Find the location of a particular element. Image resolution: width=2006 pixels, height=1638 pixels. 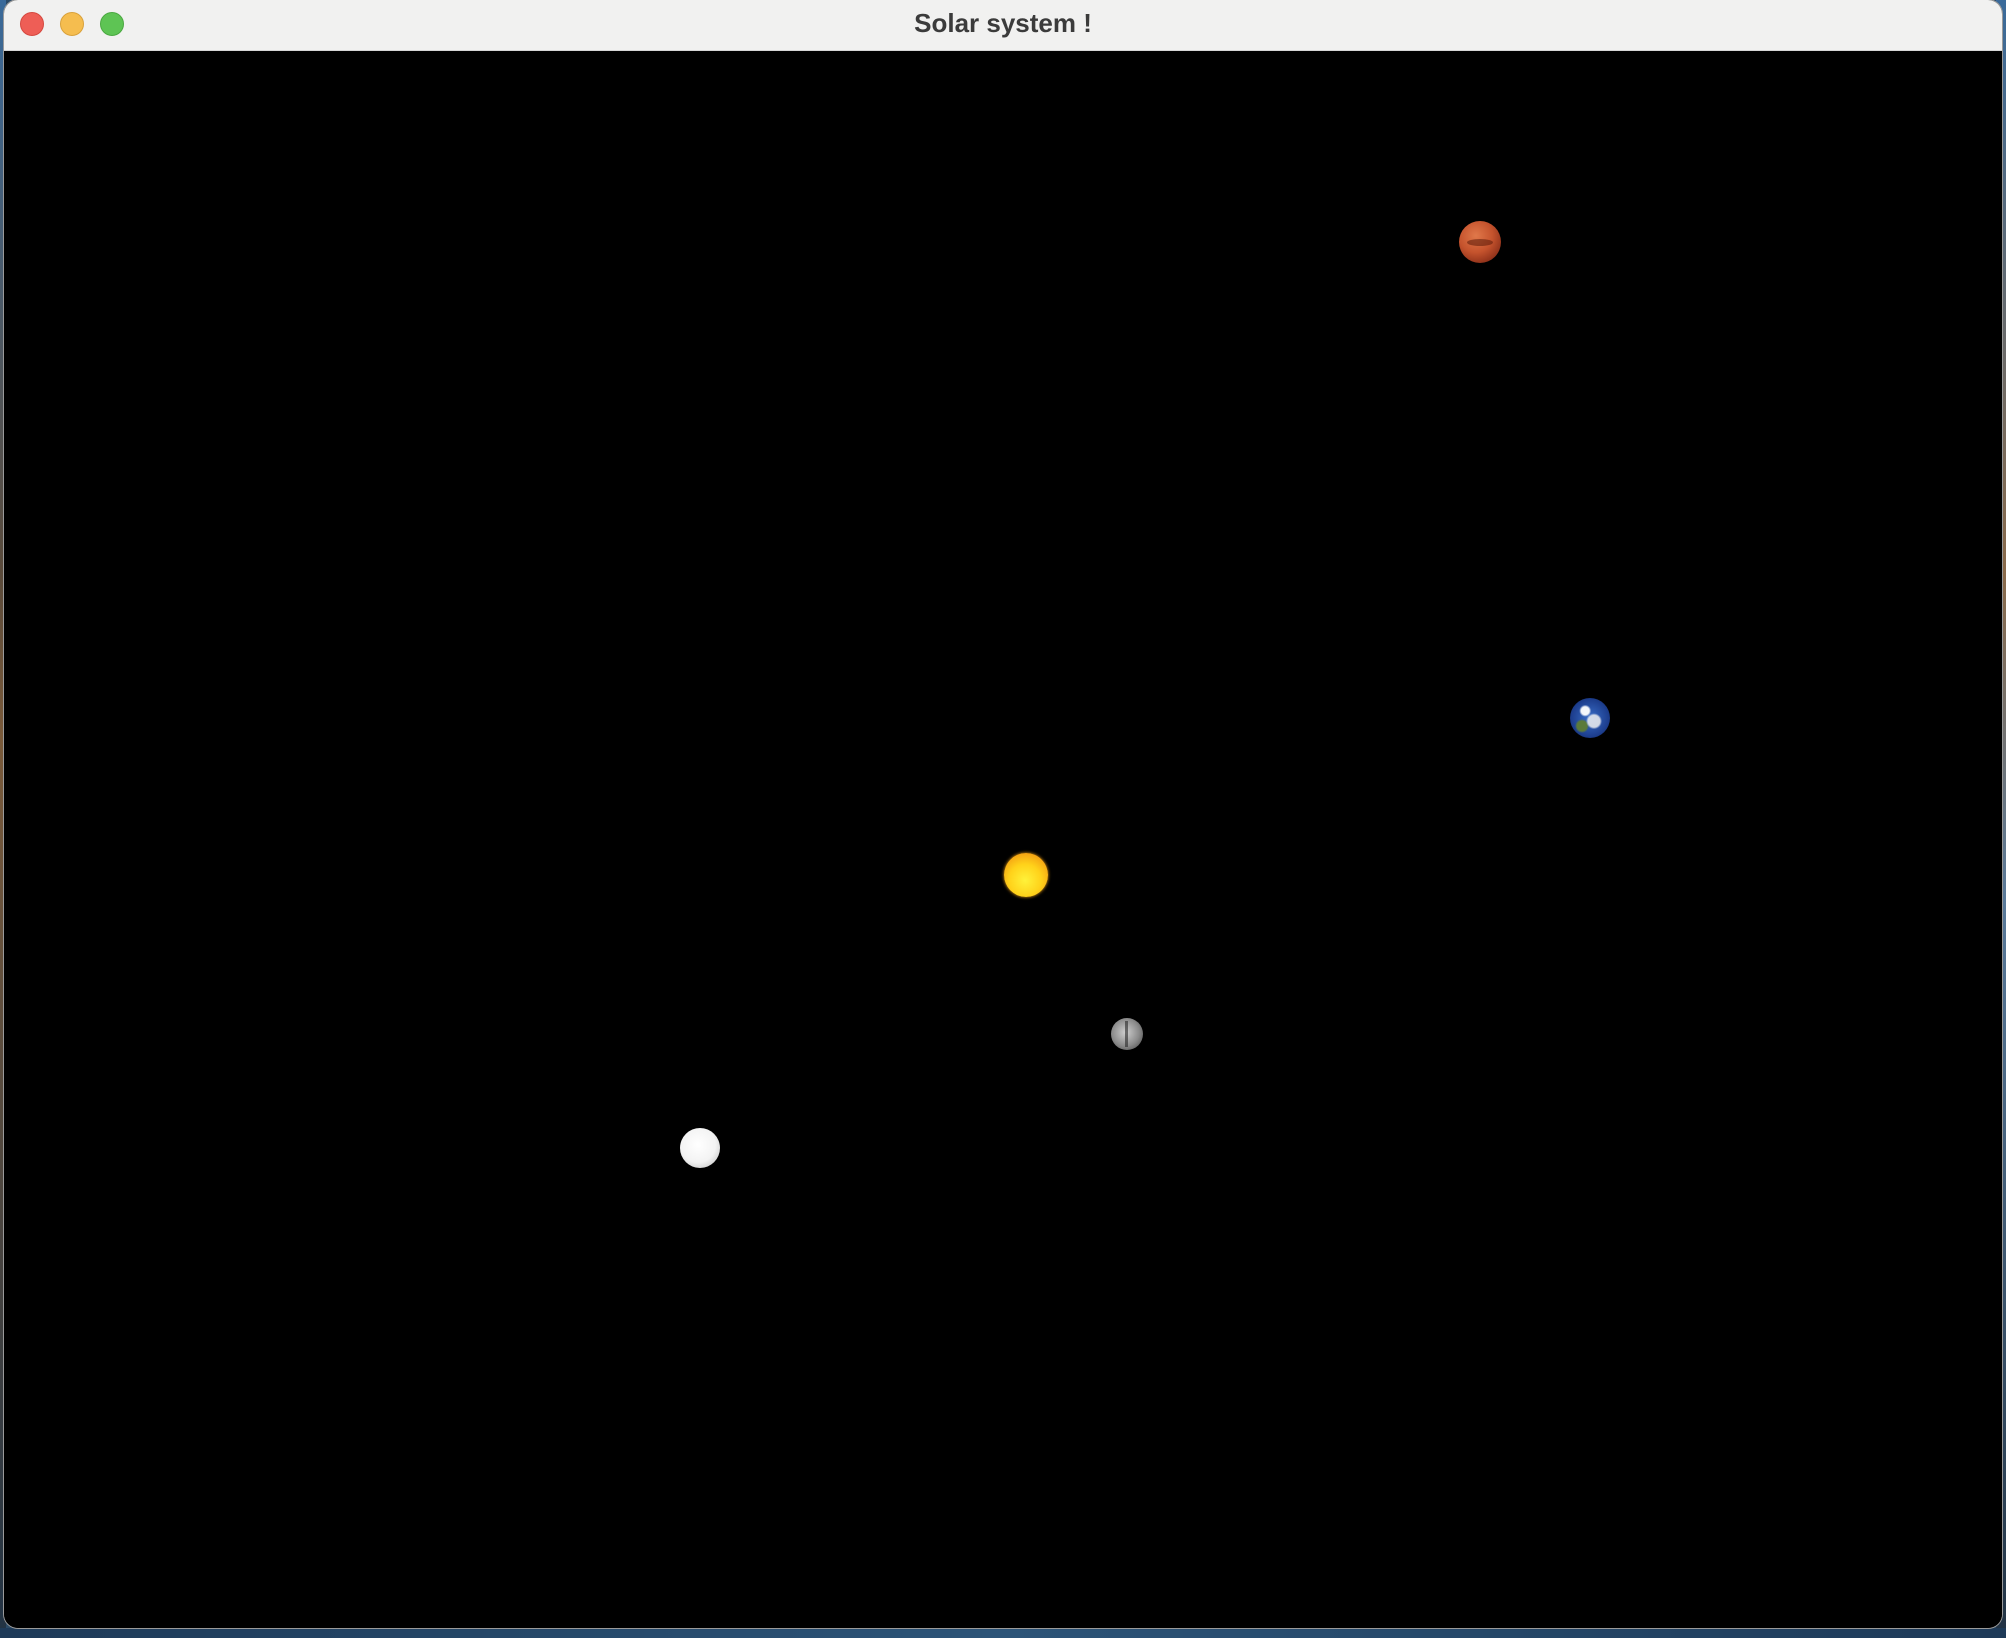

window-titlebar: Solar system ! is located at coordinates (1003, 25).